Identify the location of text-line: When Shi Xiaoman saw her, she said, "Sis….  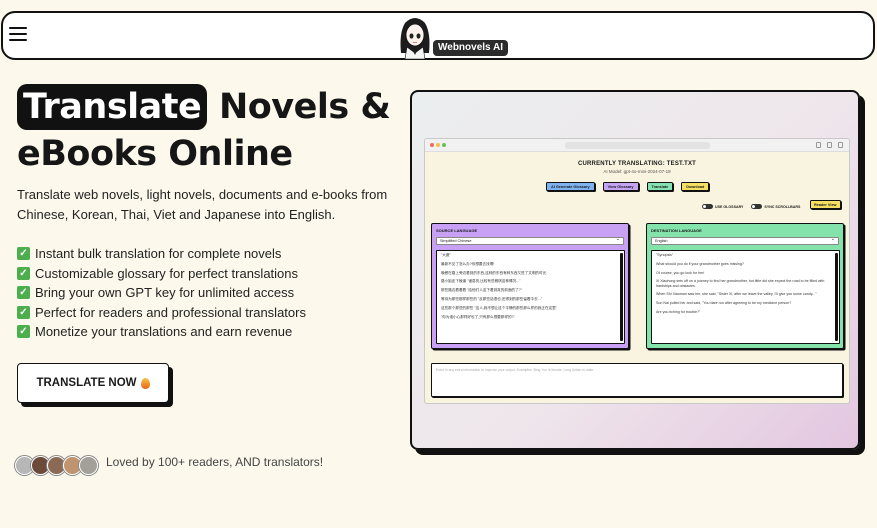
(736, 294).